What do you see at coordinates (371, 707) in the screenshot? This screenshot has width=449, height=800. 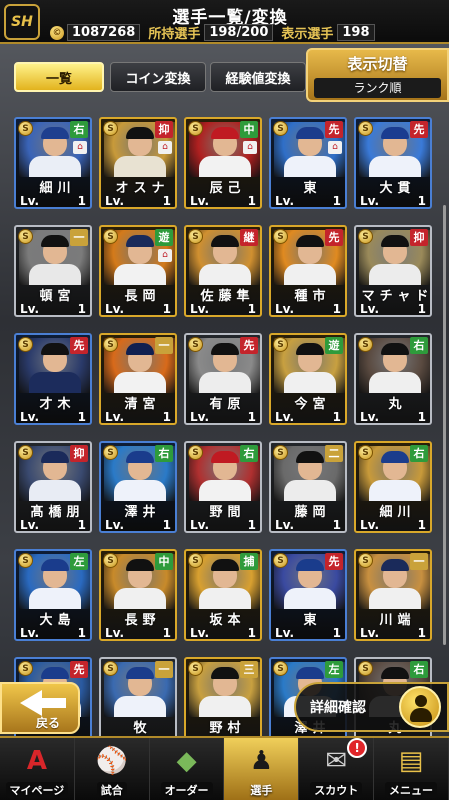 I see `detail-check-button: 詳細確認` at bounding box center [371, 707].